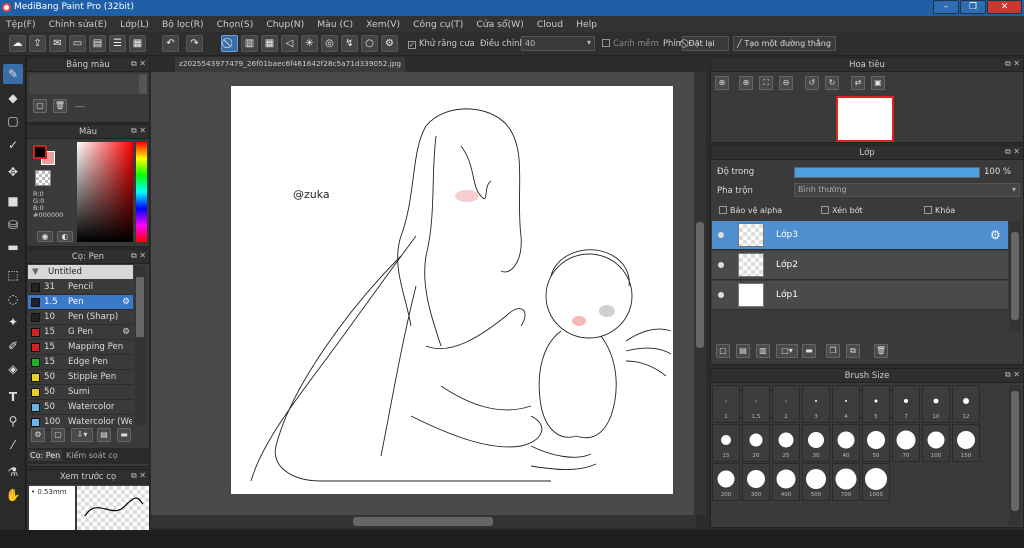 The width and height of the screenshot is (1024, 548). What do you see at coordinates (887, 172) in the screenshot?
I see `opacity-slider` at bounding box center [887, 172].